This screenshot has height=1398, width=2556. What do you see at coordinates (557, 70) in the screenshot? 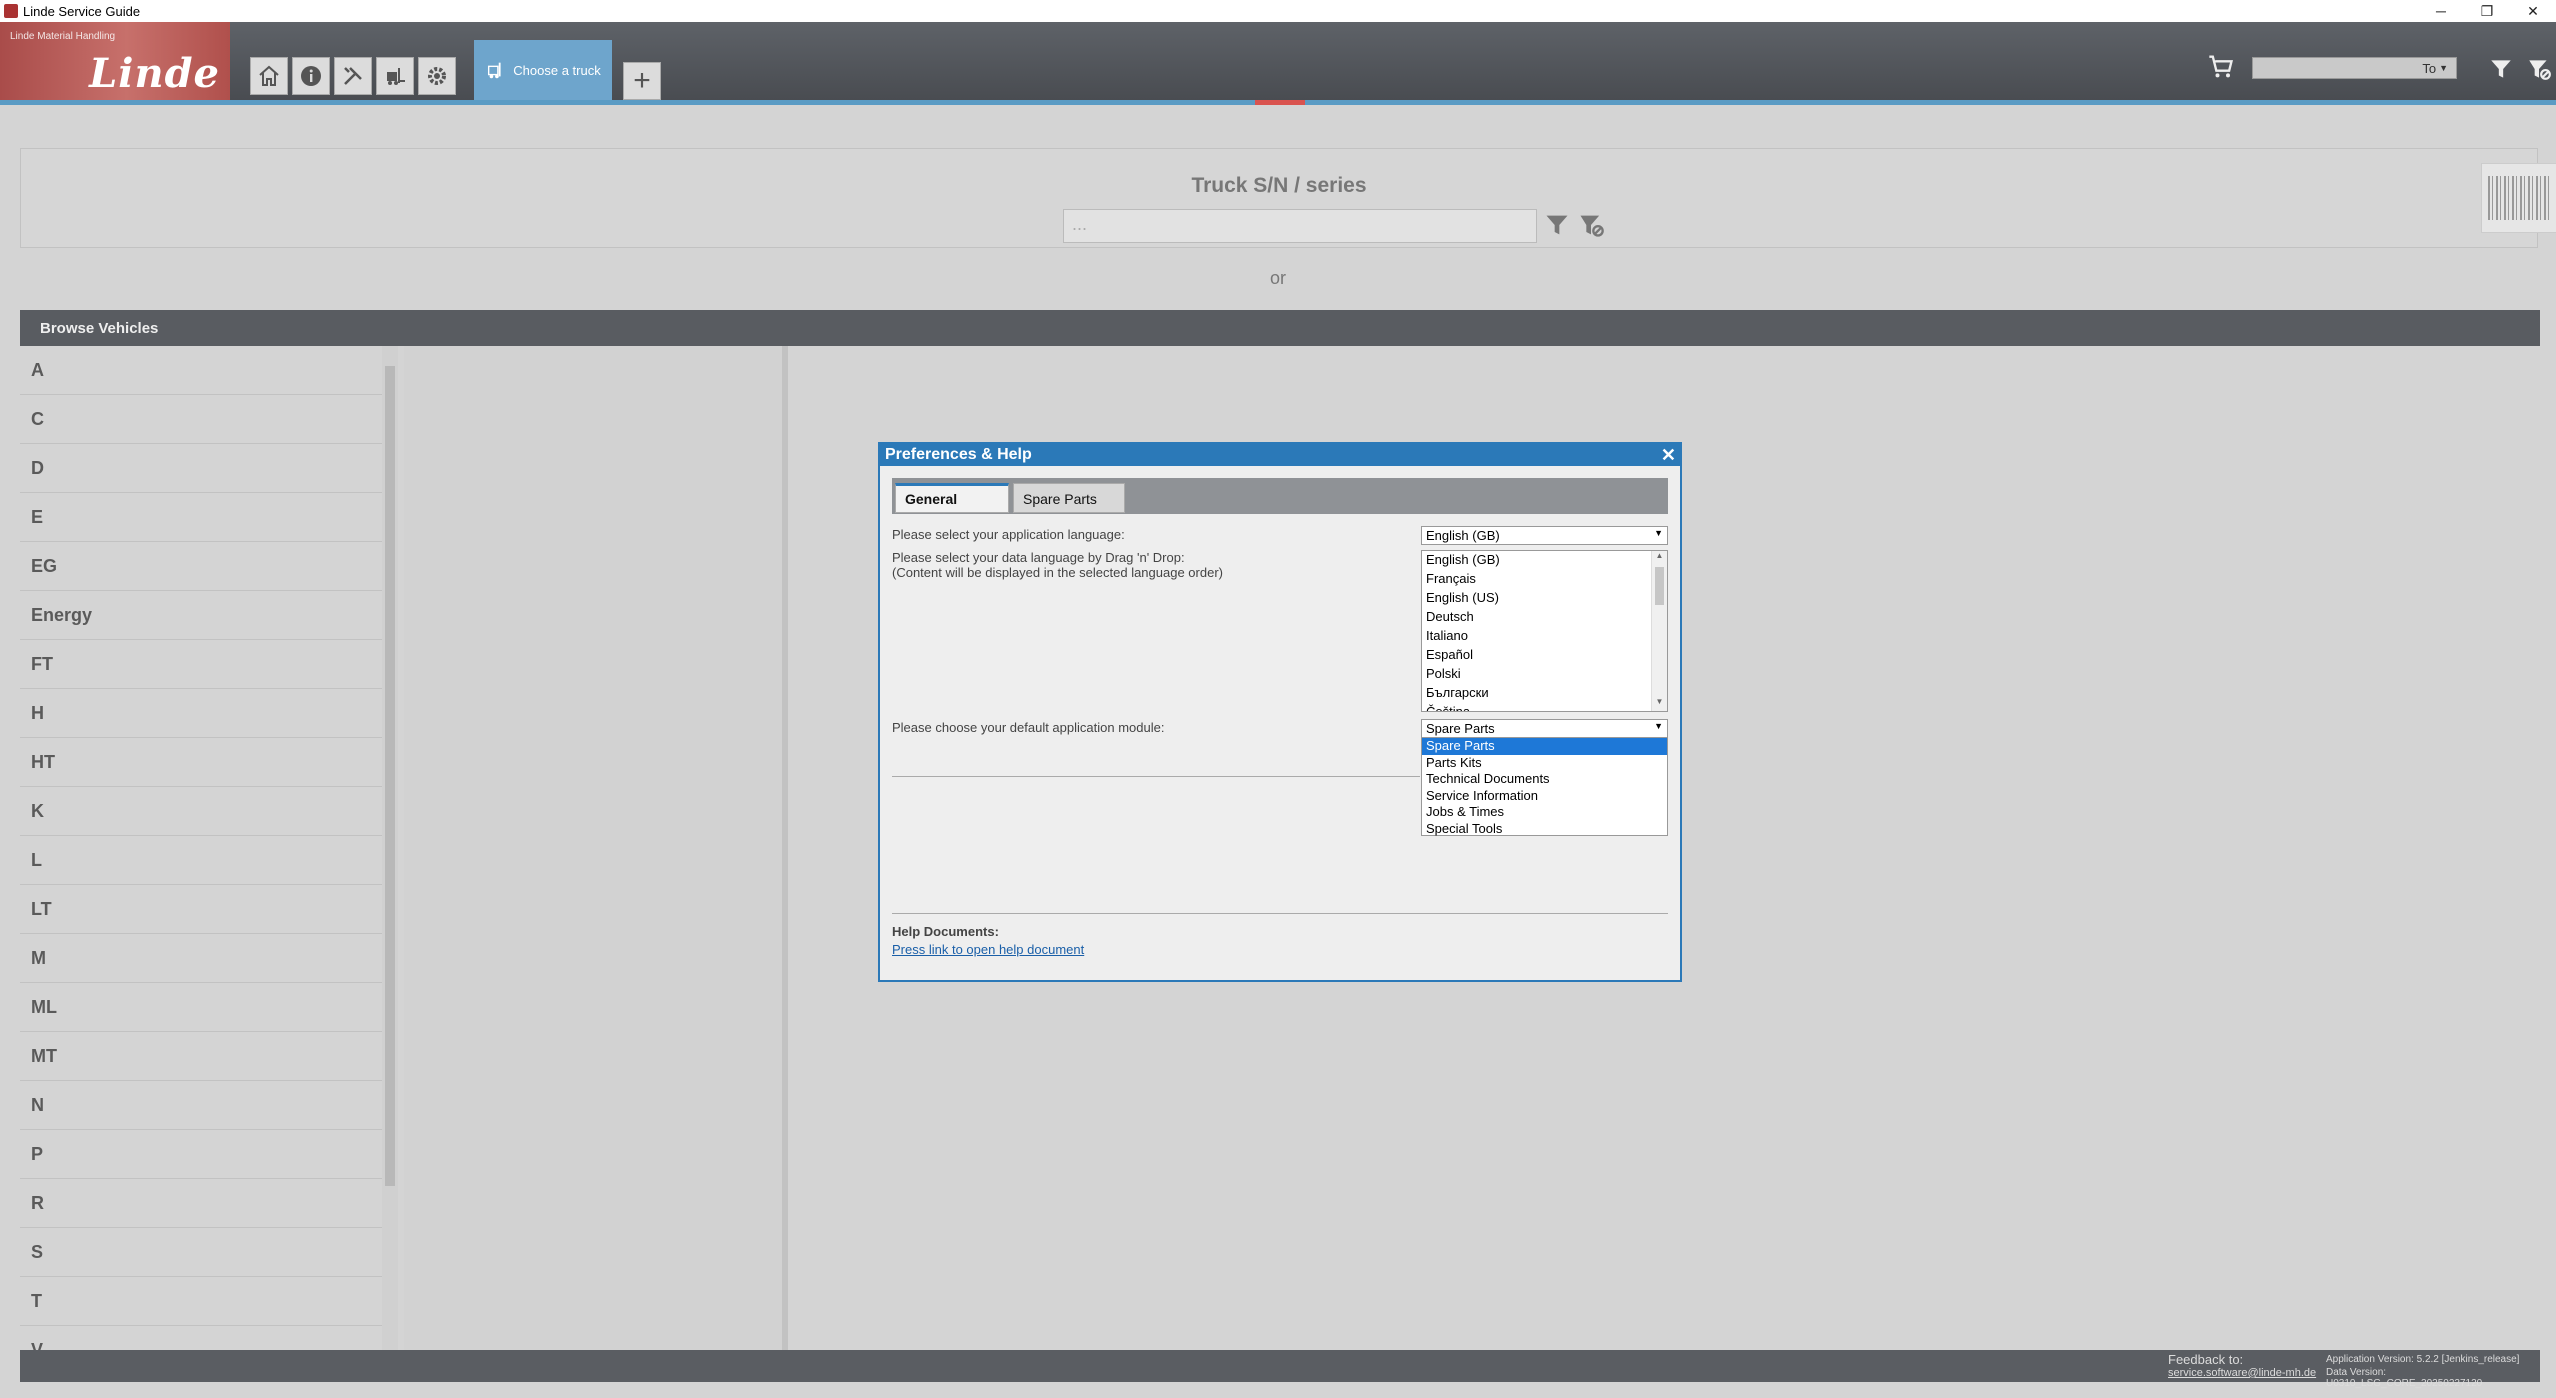
I see `choose-truck-label: Choose a truck` at bounding box center [557, 70].